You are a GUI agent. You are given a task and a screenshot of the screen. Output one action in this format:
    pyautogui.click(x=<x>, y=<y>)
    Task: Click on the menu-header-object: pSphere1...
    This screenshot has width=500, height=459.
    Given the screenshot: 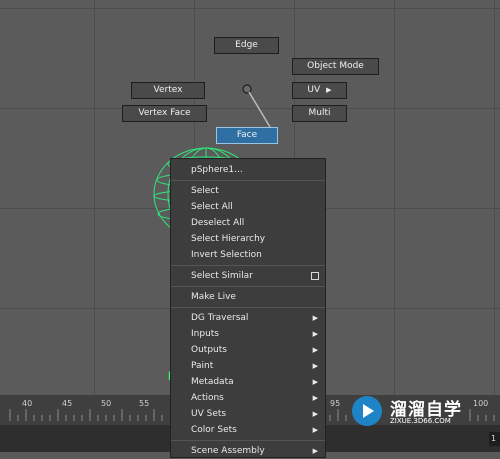 What is the action you would take?
    pyautogui.click(x=248, y=170)
    